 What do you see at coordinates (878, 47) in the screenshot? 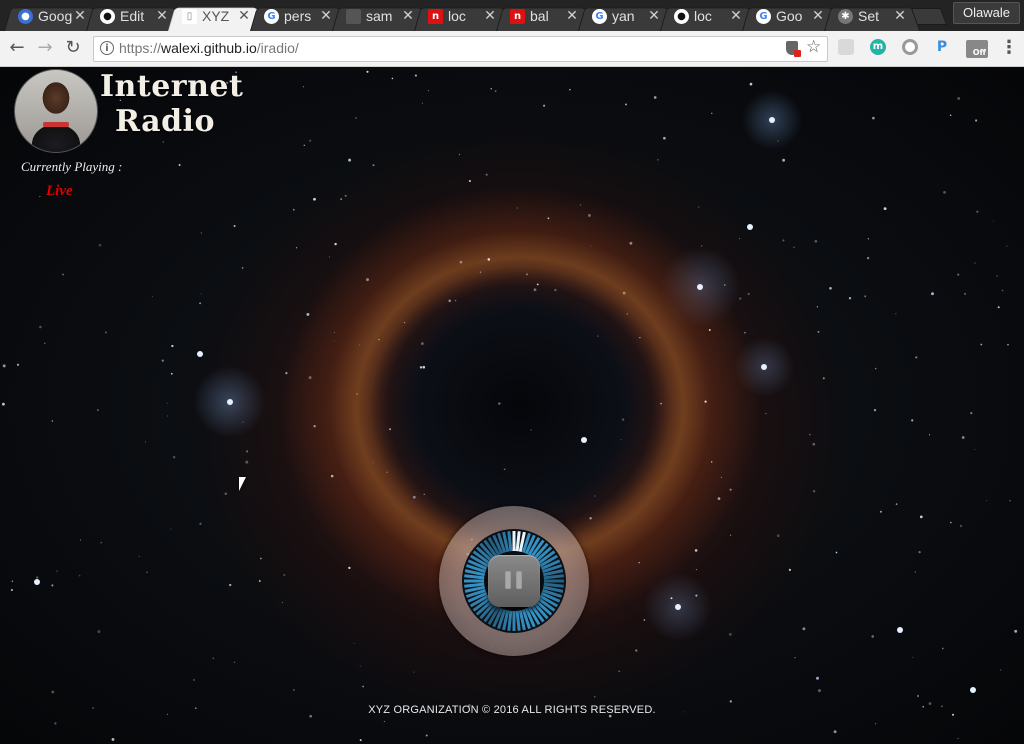
I see `m-extension-icon: m` at bounding box center [878, 47].